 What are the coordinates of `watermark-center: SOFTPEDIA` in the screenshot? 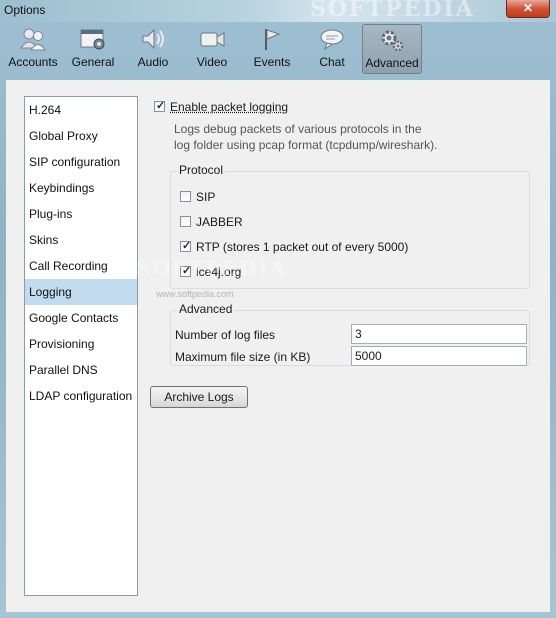 It's located at (212, 268).